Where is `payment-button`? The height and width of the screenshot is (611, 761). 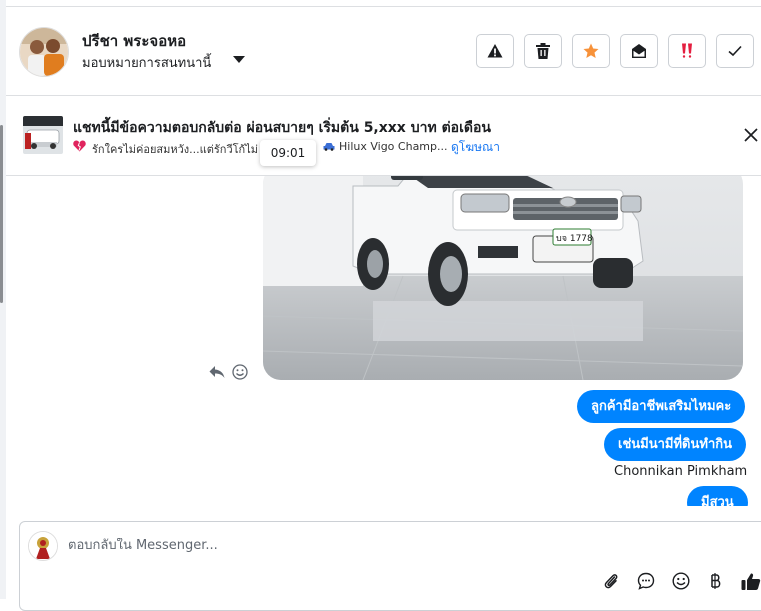 payment-button is located at coordinates (716, 581).